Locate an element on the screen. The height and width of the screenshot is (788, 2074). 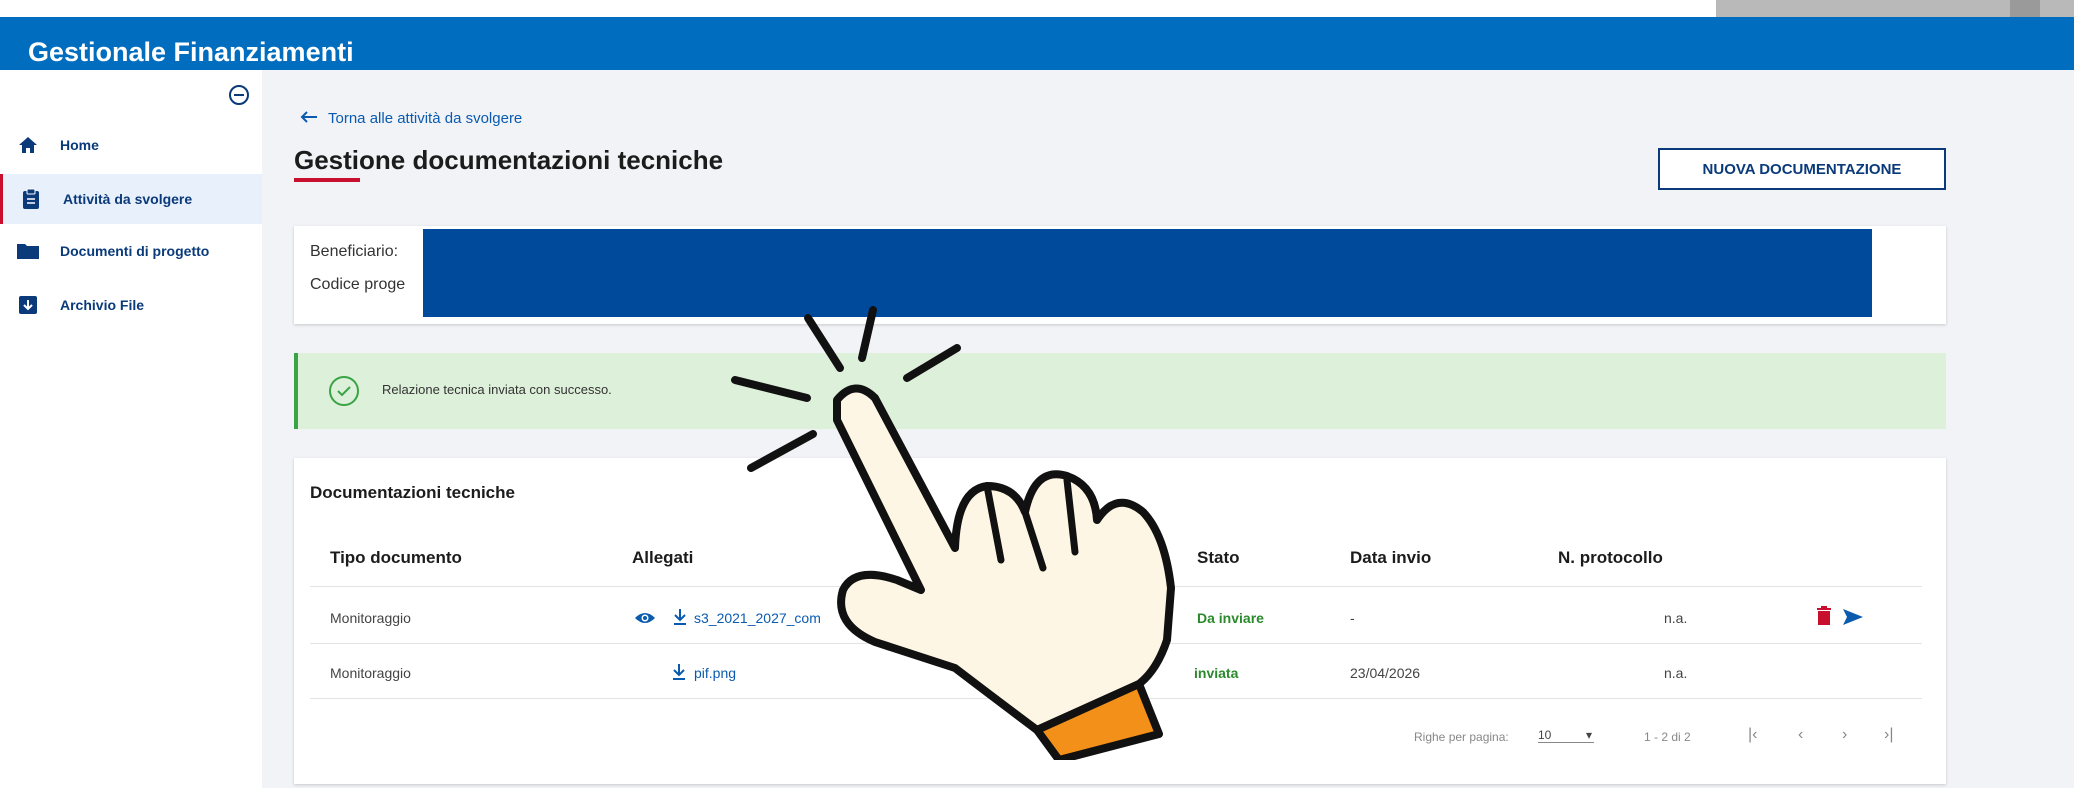
arrow-left-icon is located at coordinates (309, 118).